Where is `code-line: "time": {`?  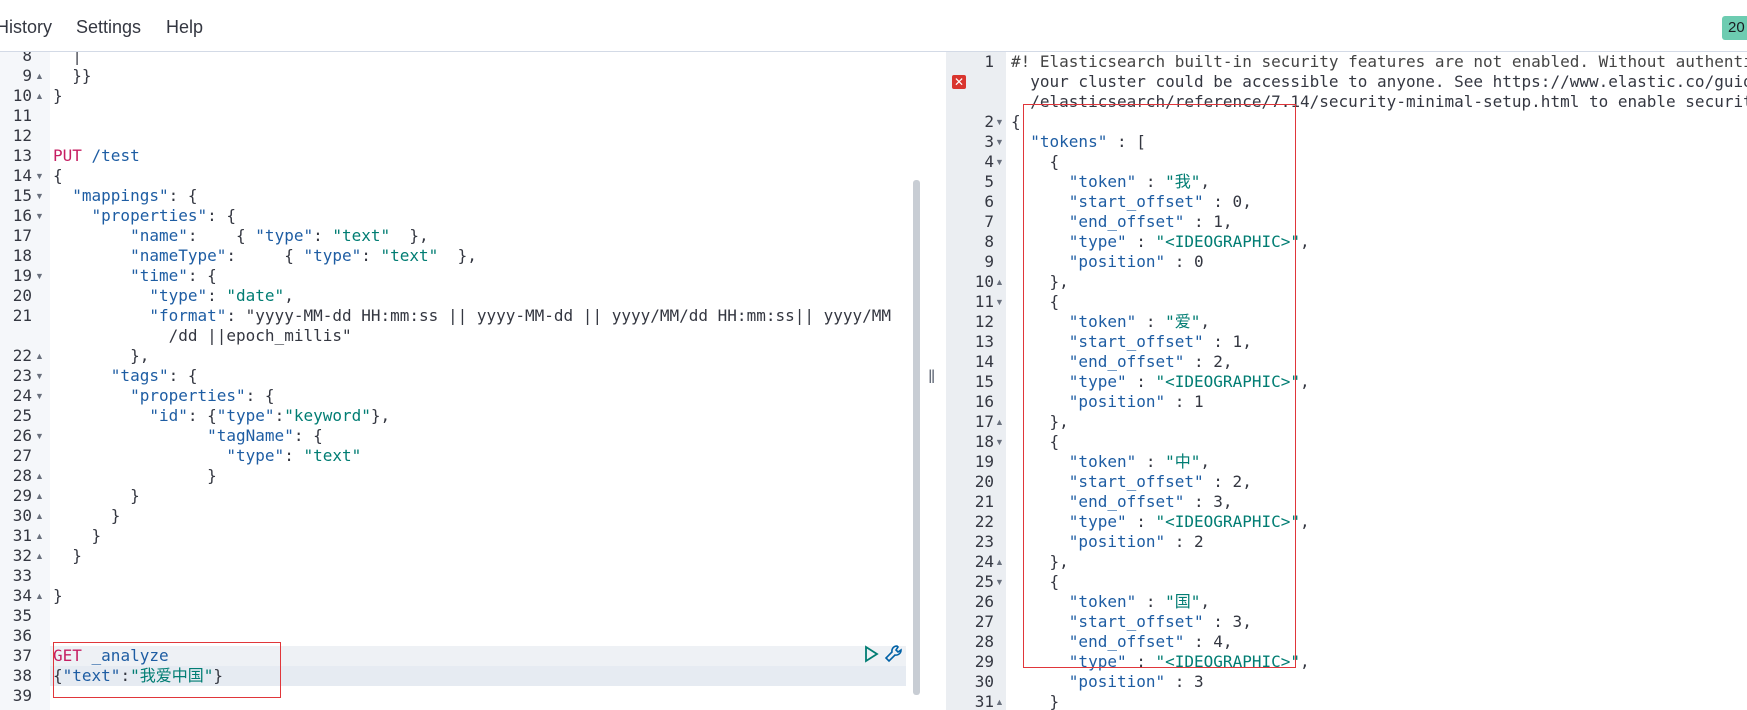
code-line: "time": { is located at coordinates (135, 276).